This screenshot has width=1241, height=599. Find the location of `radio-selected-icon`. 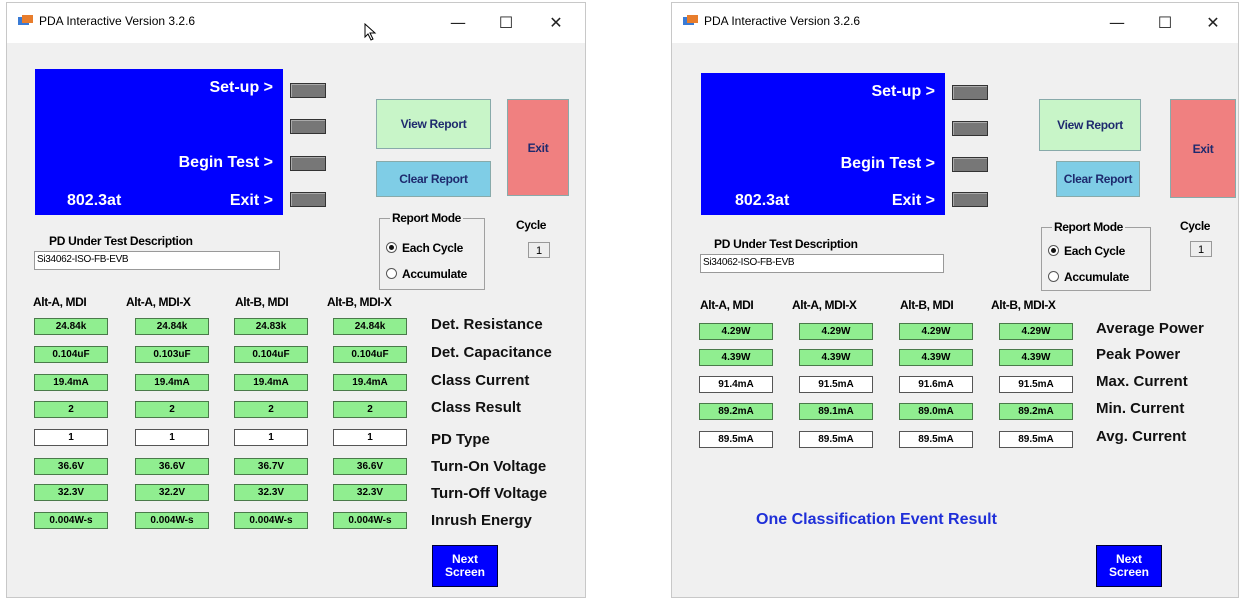

radio-selected-icon is located at coordinates (1053, 250).